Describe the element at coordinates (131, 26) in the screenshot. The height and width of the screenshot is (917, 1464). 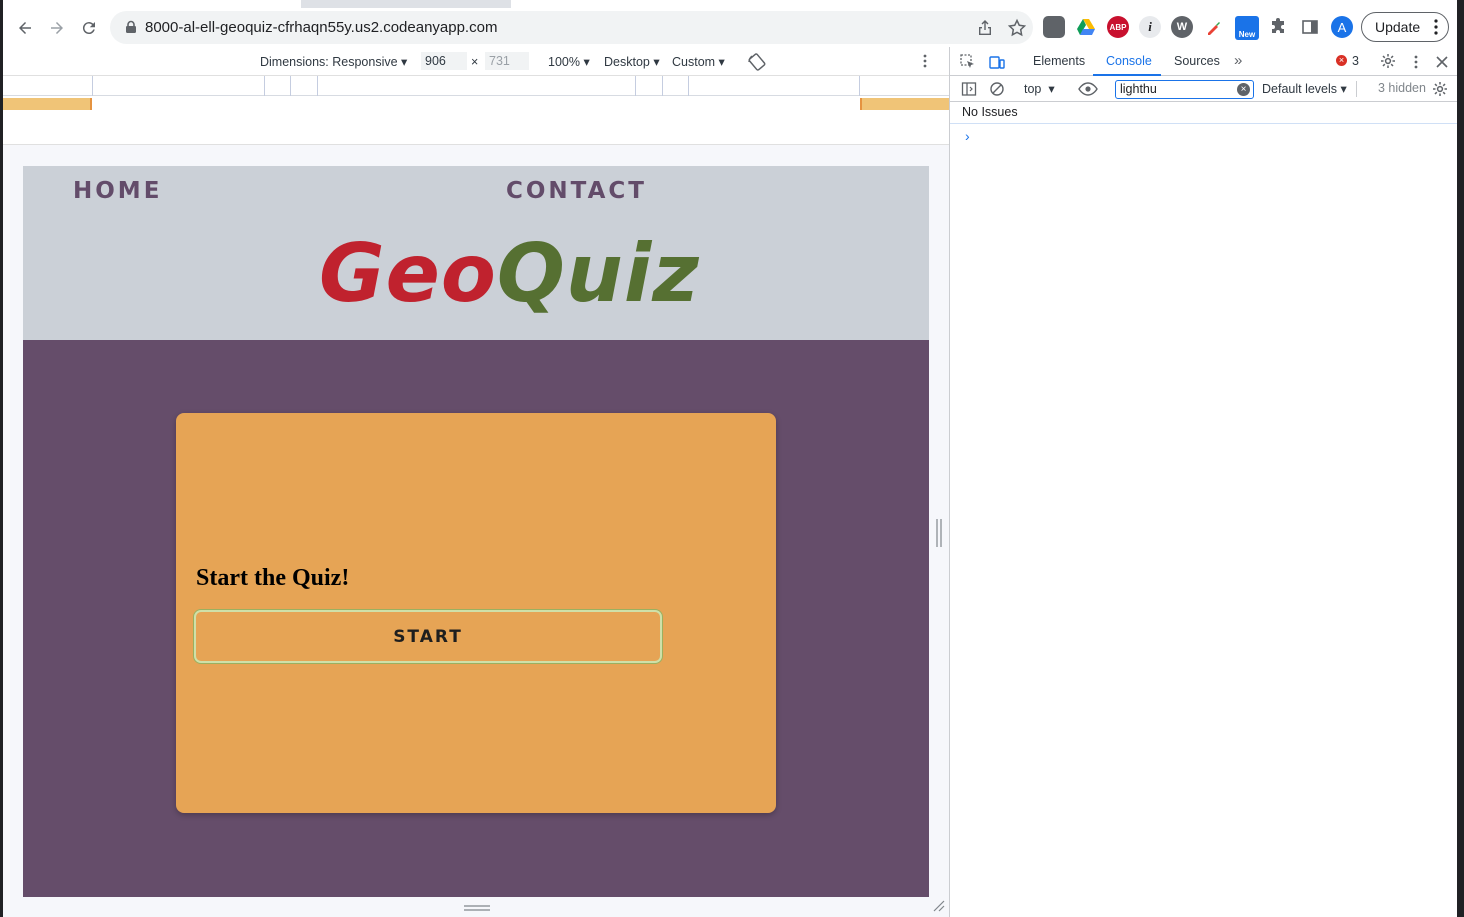
I see `lock-icon` at that location.